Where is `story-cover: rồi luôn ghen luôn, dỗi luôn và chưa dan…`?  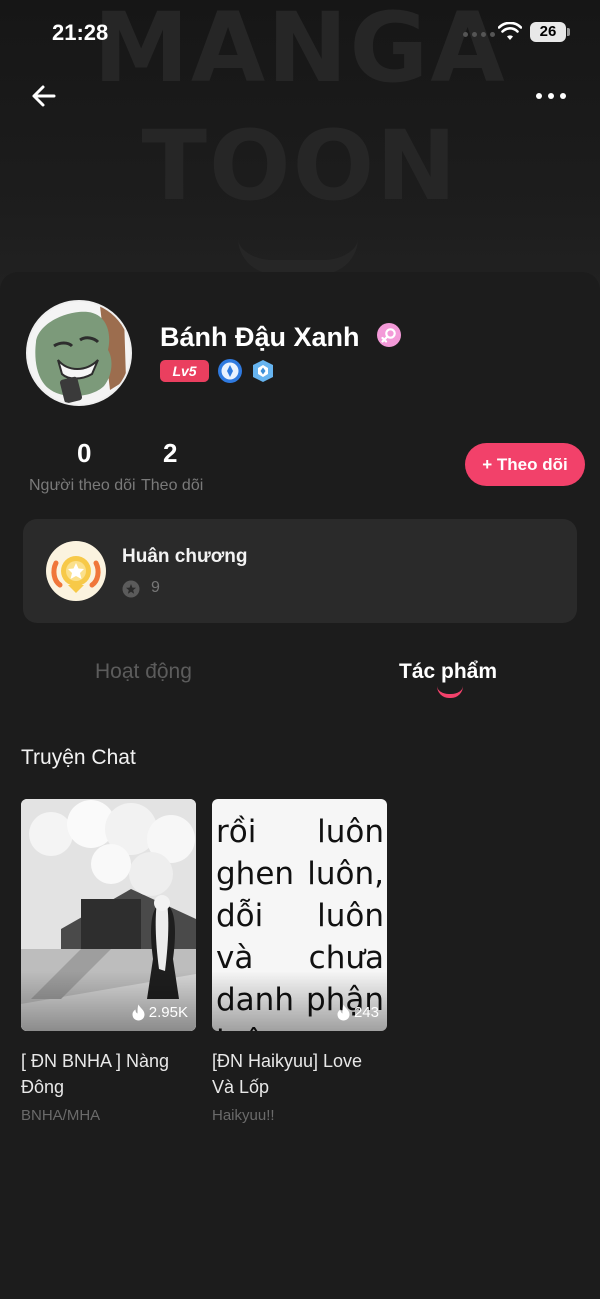
story-cover: rồi luôn ghen luôn, dỗi luôn và chưa dan… is located at coordinates (299, 915).